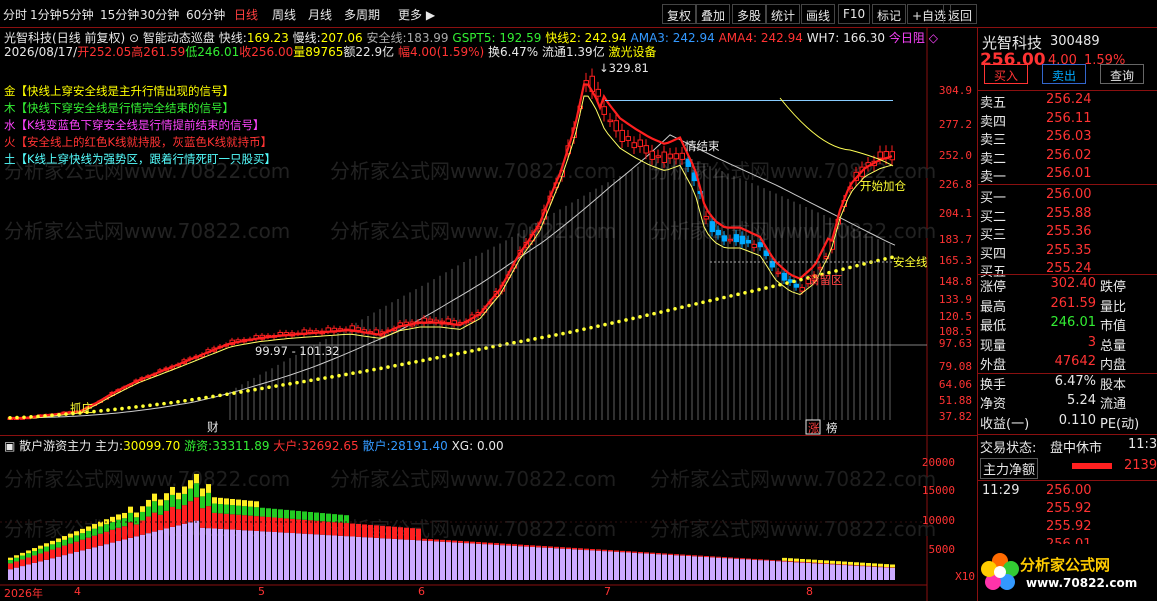 The width and height of the screenshot is (1157, 601). Describe the element at coordinates (119, 14) in the screenshot. I see `period-tab-3: 15分钟` at that location.